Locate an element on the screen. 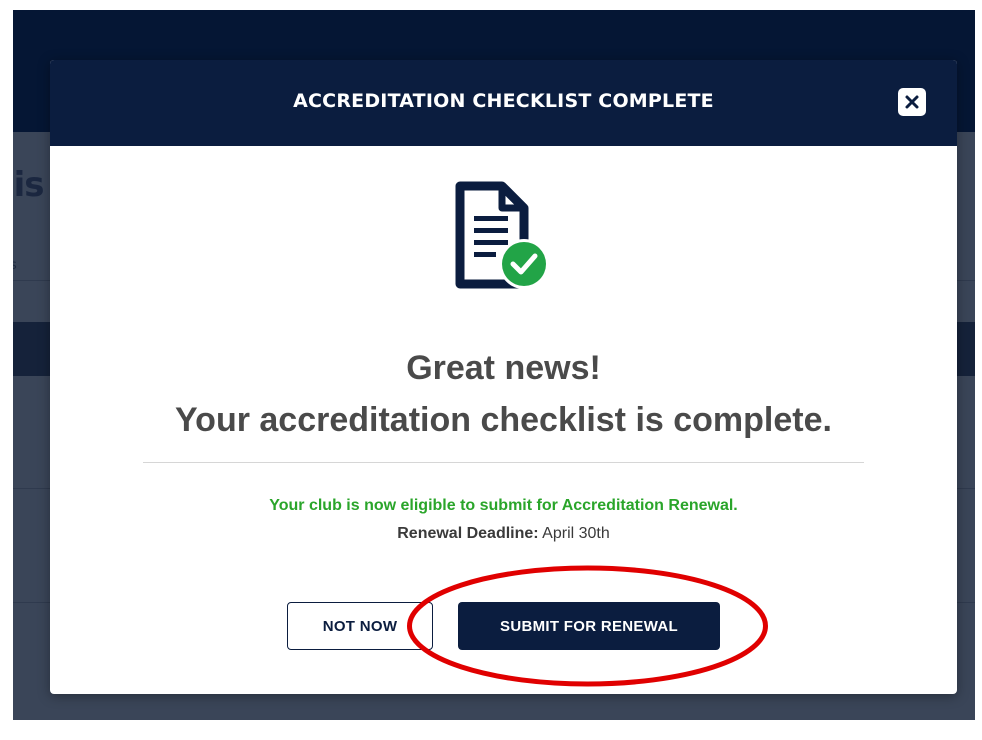  document-check-icon is located at coordinates (502, 235).